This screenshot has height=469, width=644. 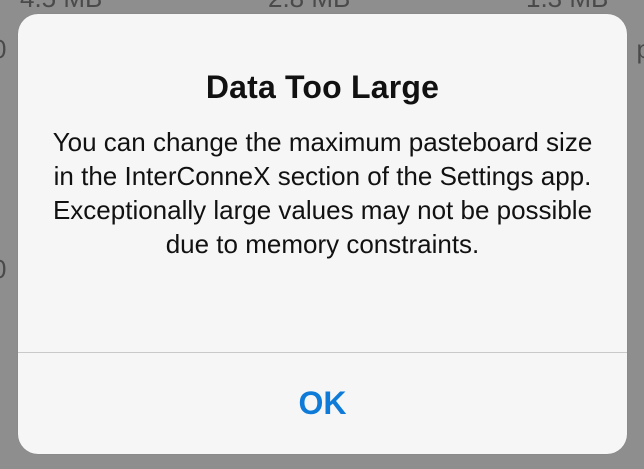 I want to click on background-size-label: 4.5 MB, so click(x=61, y=5).